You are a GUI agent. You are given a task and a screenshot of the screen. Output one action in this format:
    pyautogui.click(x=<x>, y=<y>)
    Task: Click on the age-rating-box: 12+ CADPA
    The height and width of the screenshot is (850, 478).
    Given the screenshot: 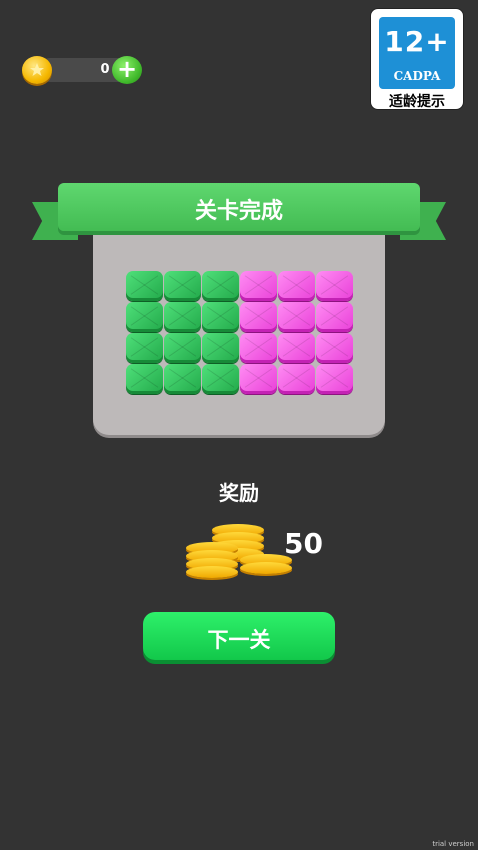 What is the action you would take?
    pyautogui.click(x=417, y=53)
    